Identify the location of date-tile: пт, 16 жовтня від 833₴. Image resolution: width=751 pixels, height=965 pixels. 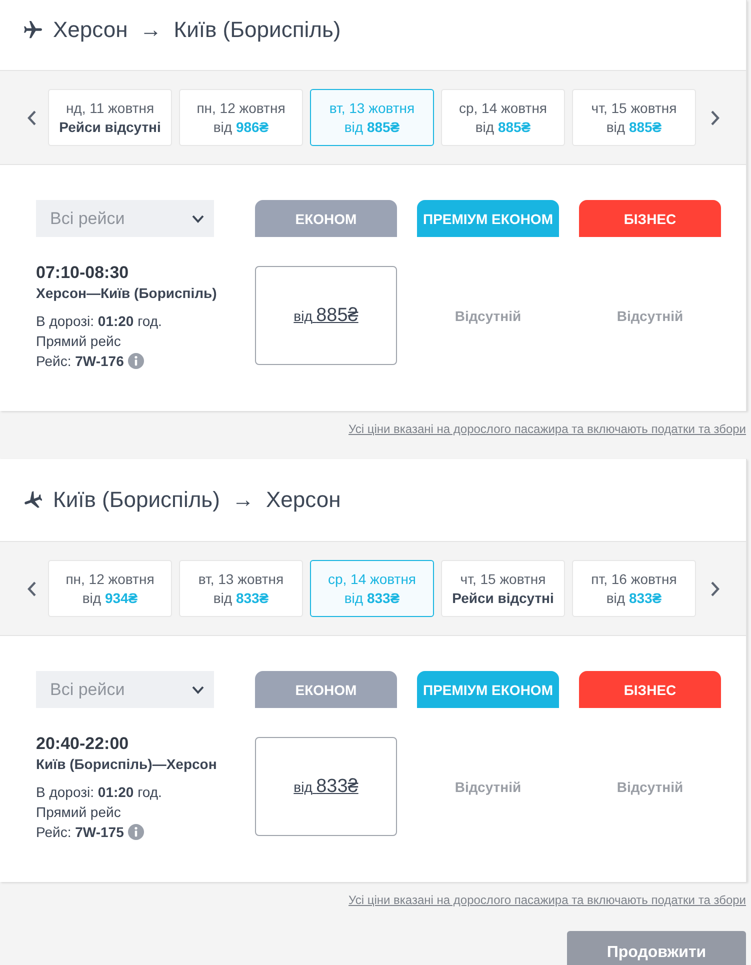
(634, 588).